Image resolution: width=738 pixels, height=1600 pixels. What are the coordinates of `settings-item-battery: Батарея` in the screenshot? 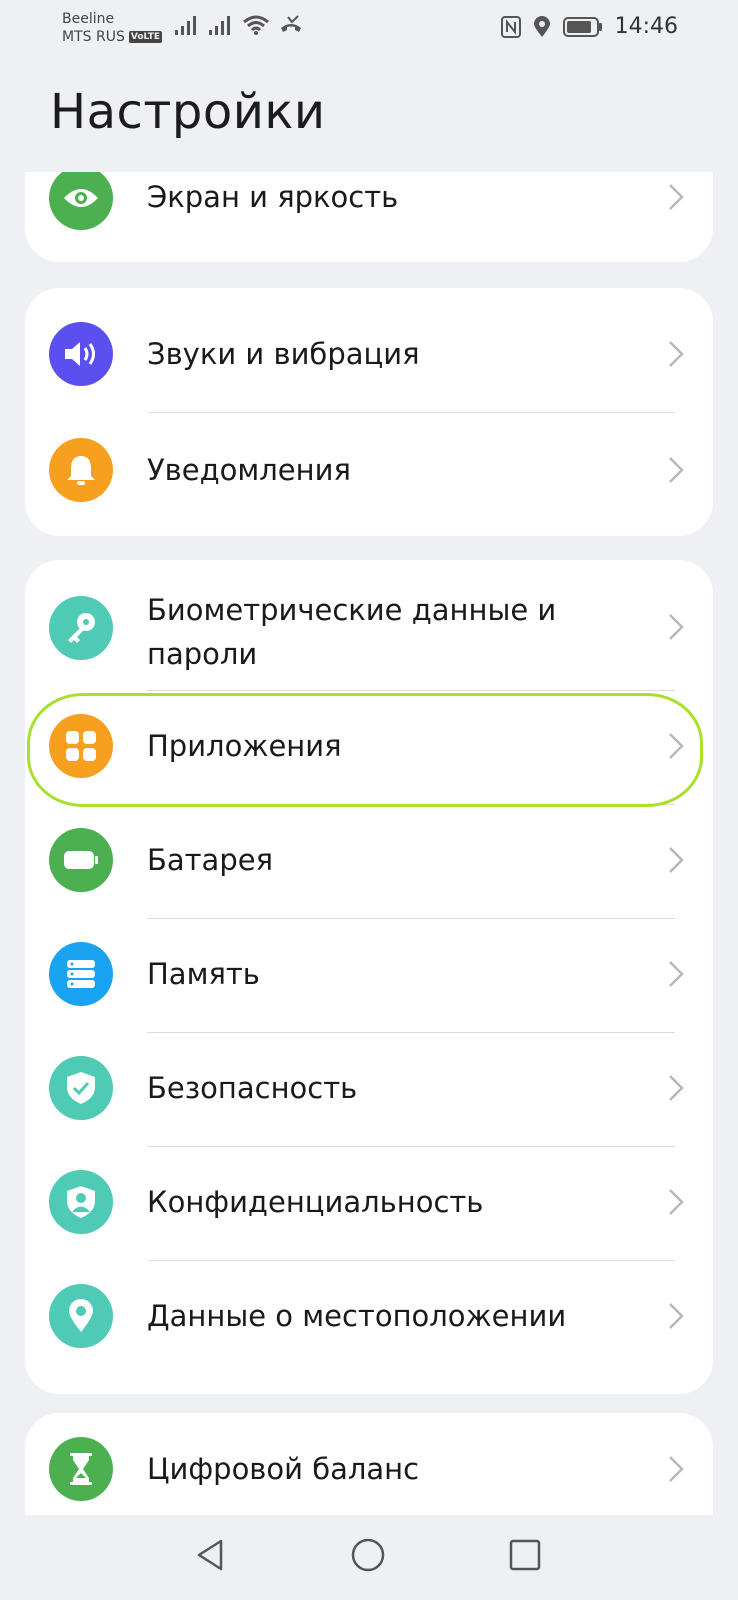 It's located at (369, 860).